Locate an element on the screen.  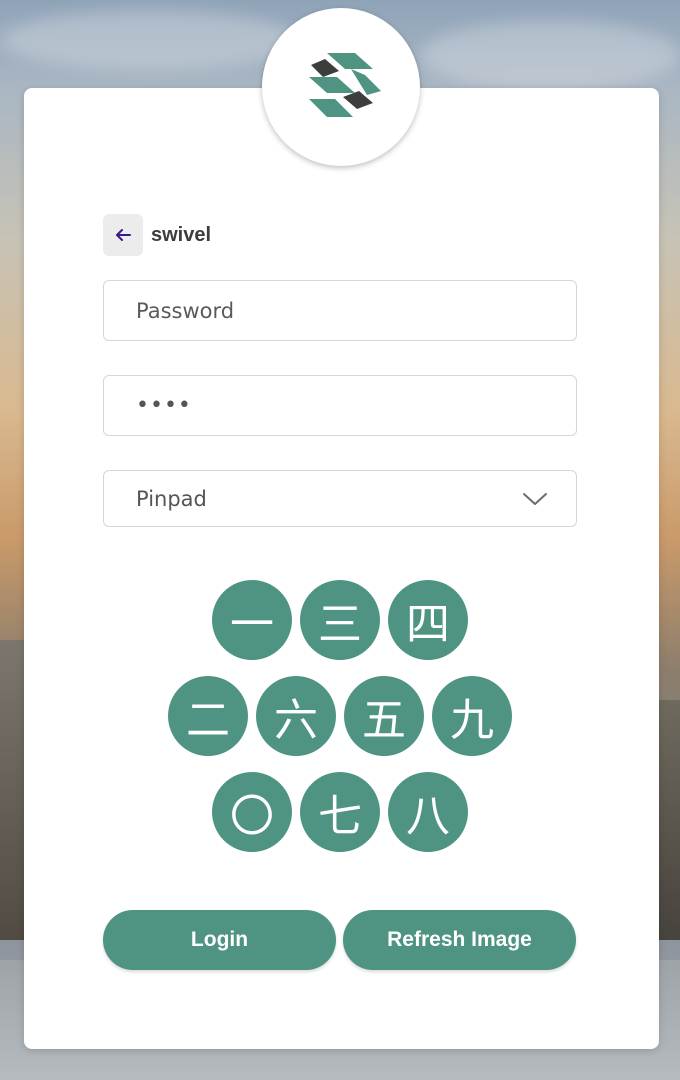
pin-button: 七 is located at coordinates (340, 812).